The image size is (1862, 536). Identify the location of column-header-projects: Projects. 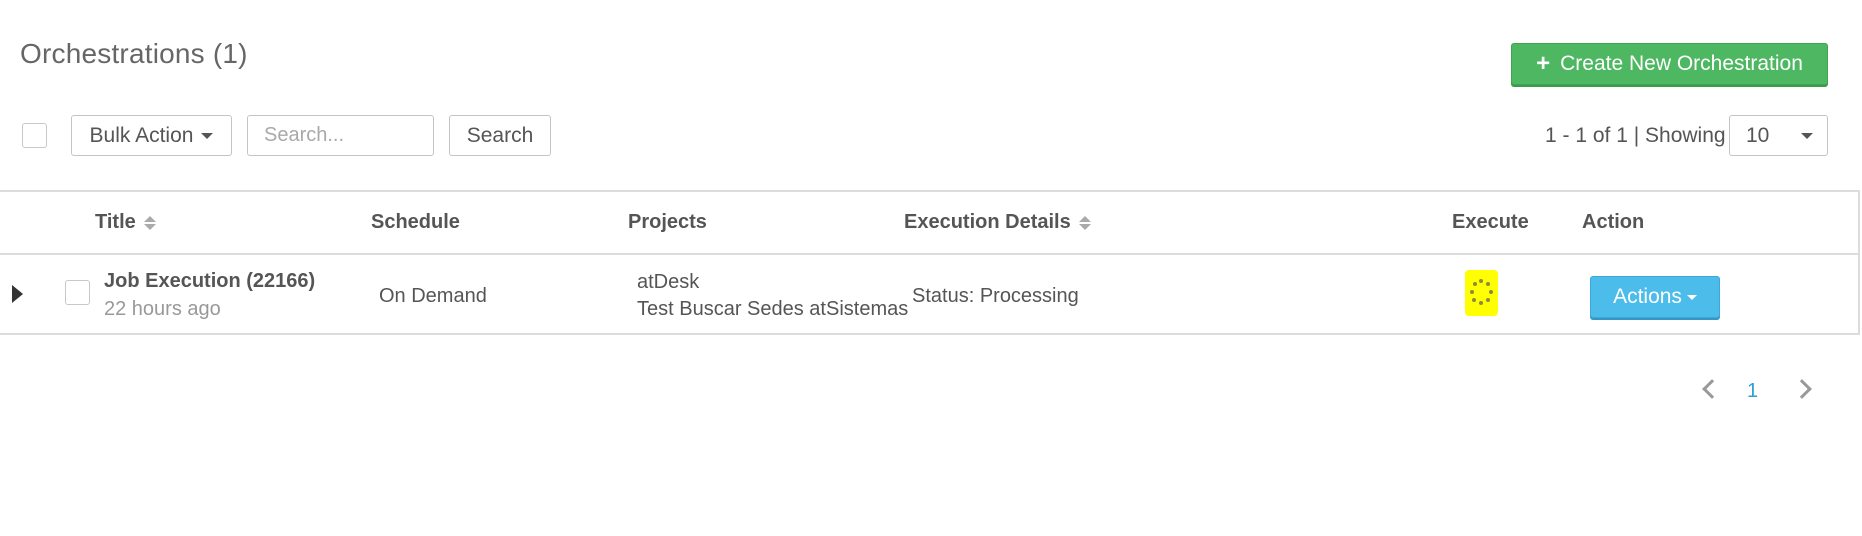
(667, 222).